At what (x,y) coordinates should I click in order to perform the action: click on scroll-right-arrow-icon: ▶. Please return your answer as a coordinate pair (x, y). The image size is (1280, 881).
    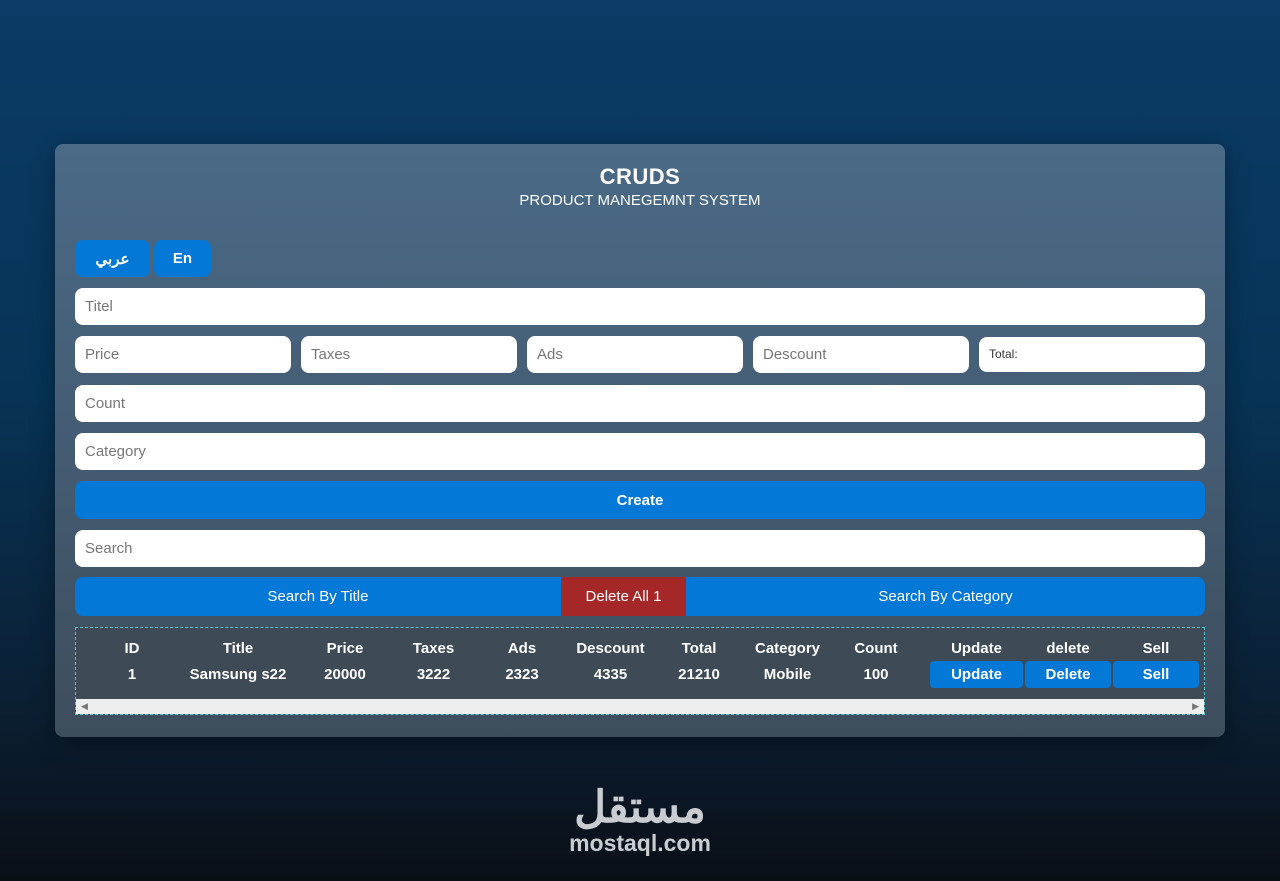
    Looking at the image, I should click on (1195, 706).